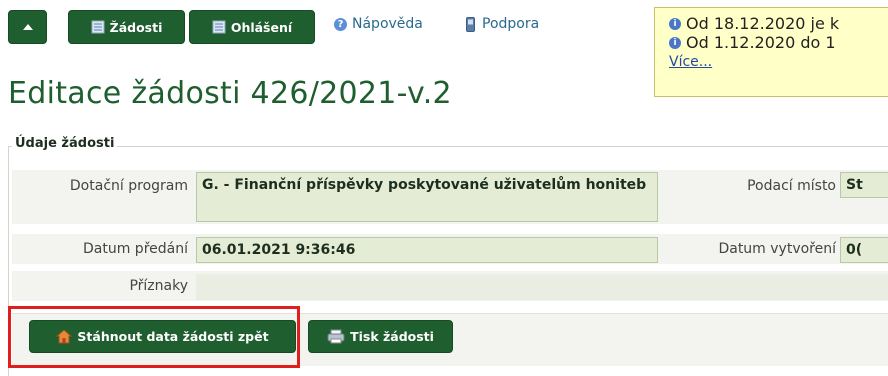 This screenshot has height=376, width=888. Describe the element at coordinates (761, 42) in the screenshot. I see `notice-text-2: Od 1.12.2020 do 1` at that location.